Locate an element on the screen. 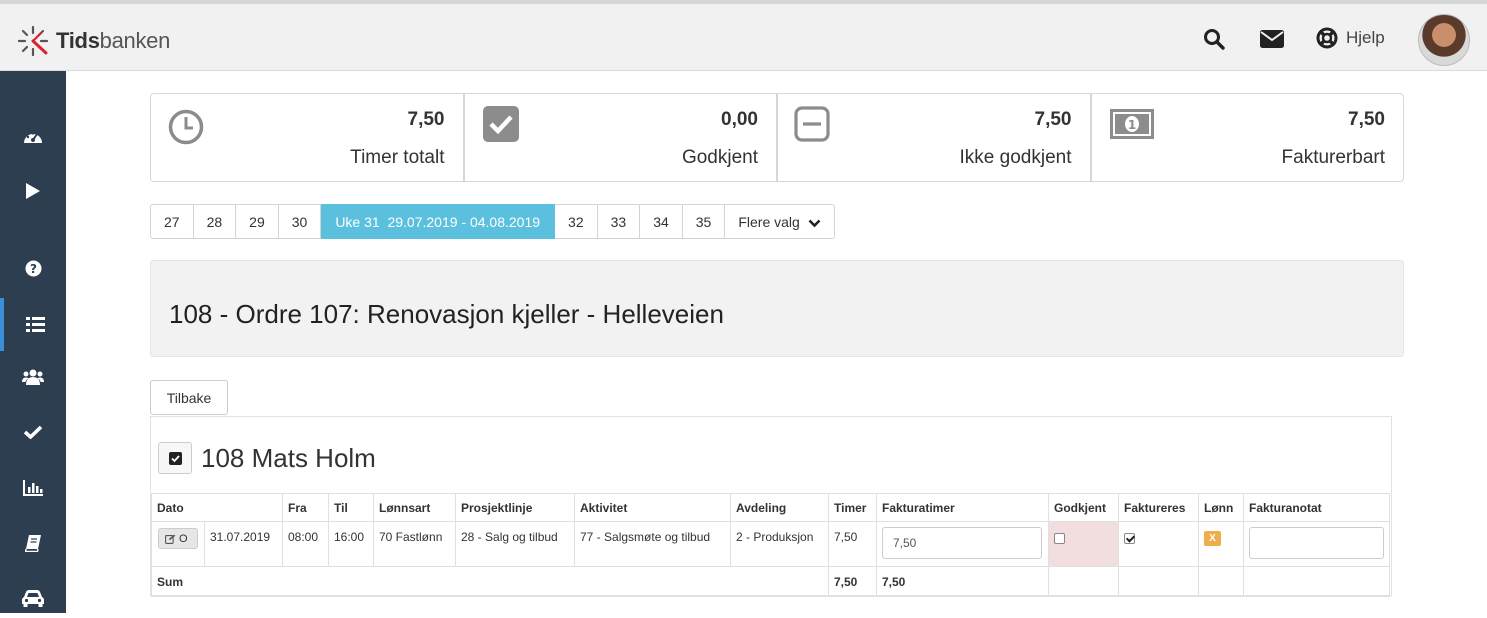  search-button is located at coordinates (1214, 41).